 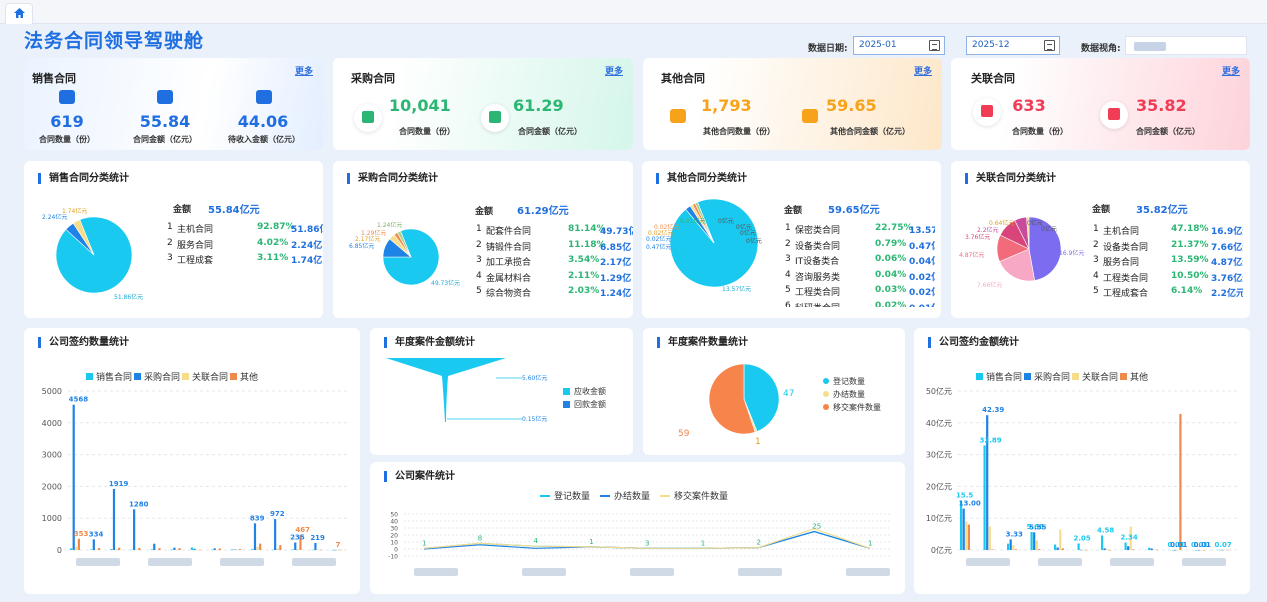 What do you see at coordinates (249, 377) in the screenshot?
I see `legend-item: 其他` at bounding box center [249, 377].